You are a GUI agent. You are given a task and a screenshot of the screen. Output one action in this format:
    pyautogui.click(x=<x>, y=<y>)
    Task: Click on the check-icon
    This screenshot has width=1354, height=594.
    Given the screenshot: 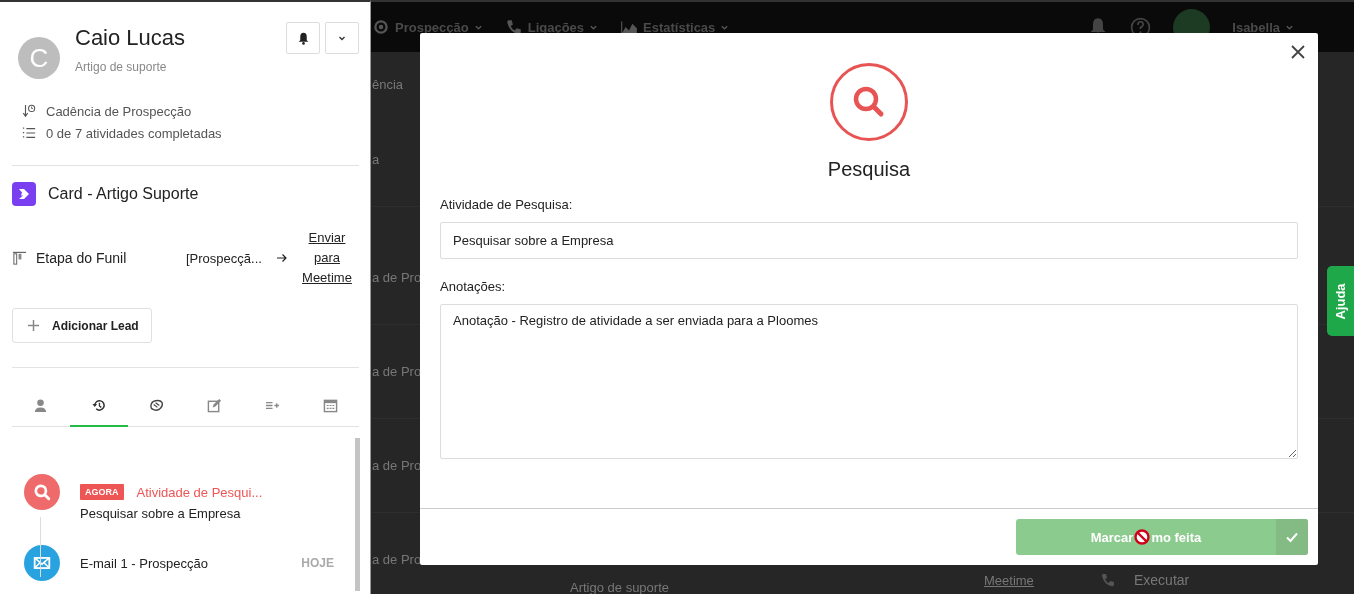 What is the action you would take?
    pyautogui.click(x=1292, y=537)
    